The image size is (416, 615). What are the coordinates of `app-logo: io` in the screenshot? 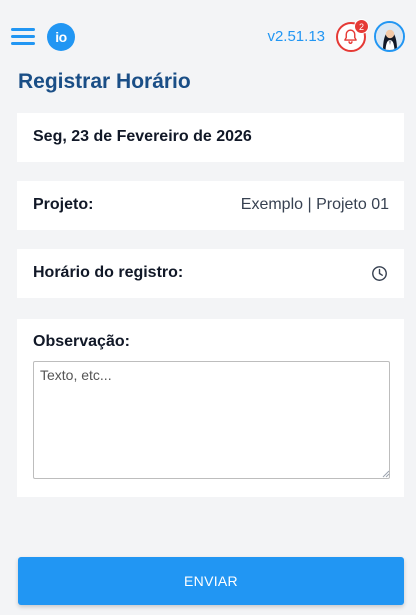 It's located at (61, 37).